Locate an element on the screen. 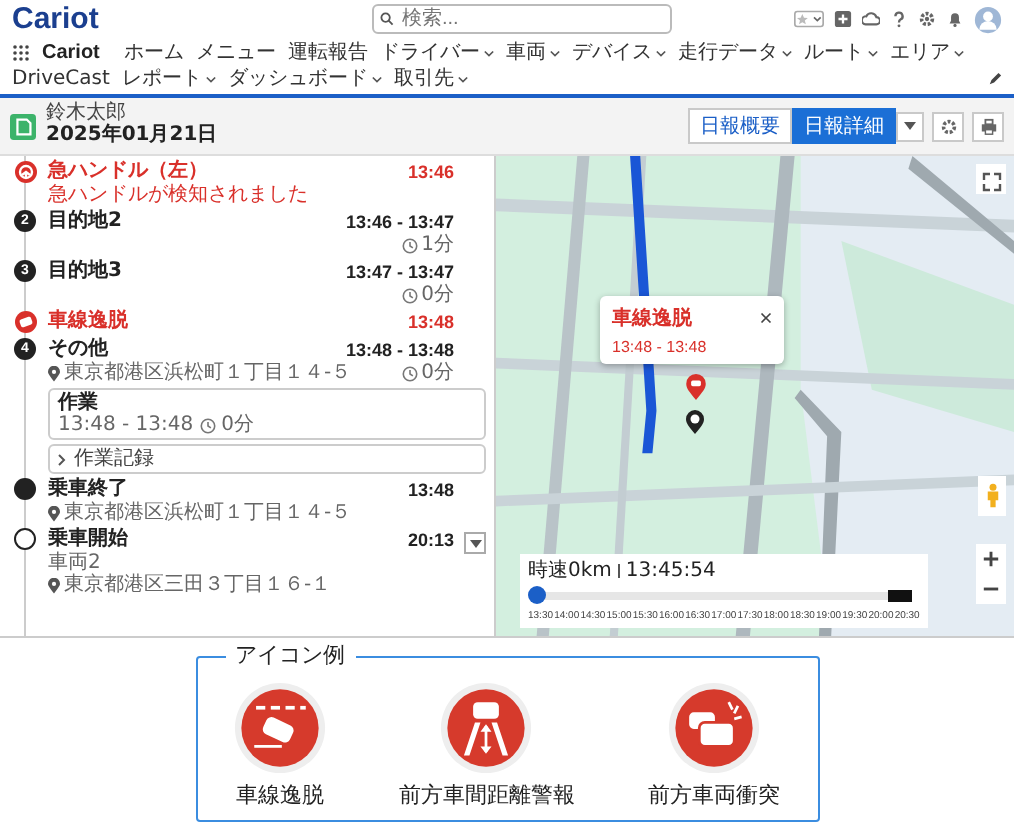  view-button: 日報概要 is located at coordinates (740, 126).